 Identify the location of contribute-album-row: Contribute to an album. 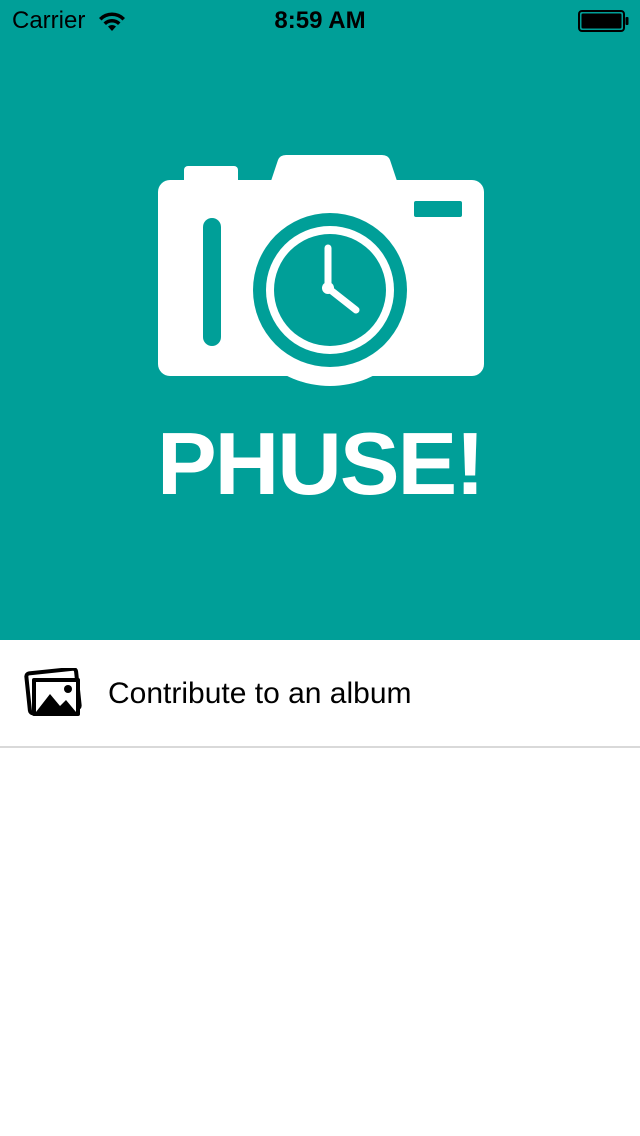
(320, 694).